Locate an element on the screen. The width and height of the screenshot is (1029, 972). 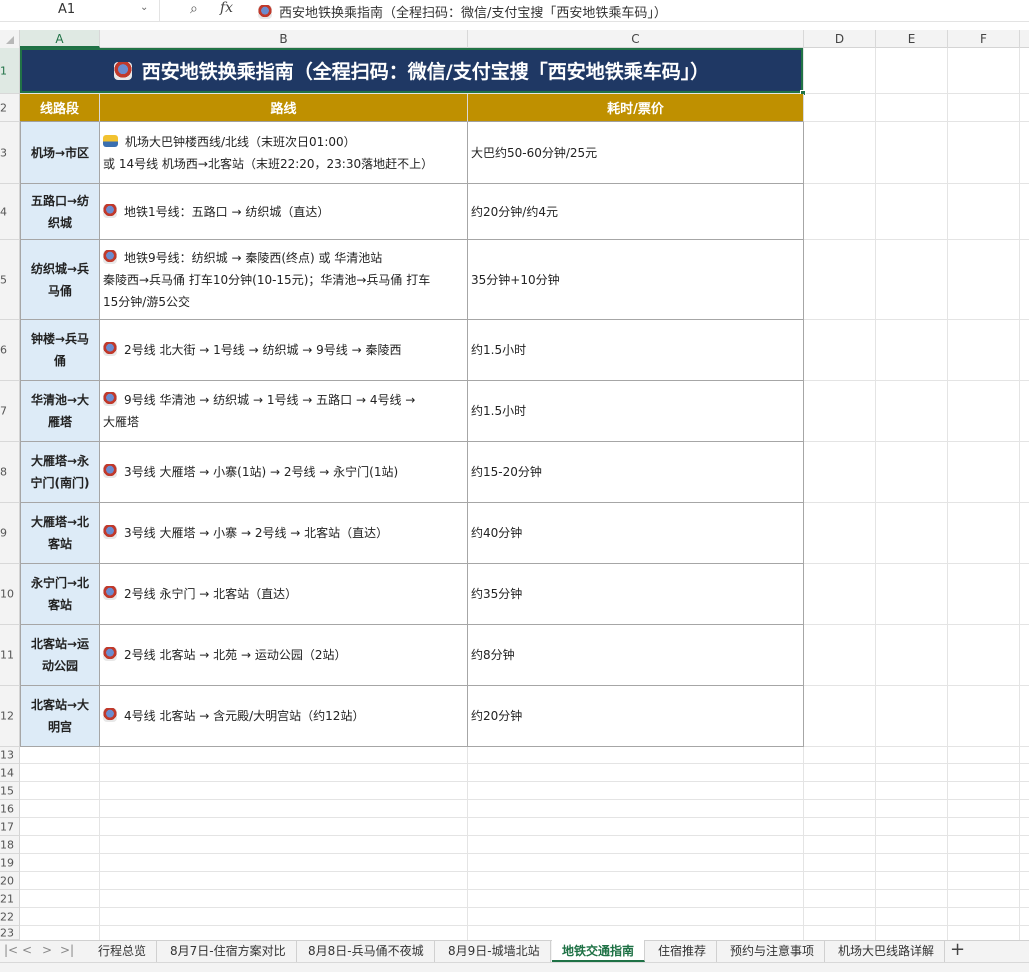
row-header: 1 is located at coordinates (10, 71).